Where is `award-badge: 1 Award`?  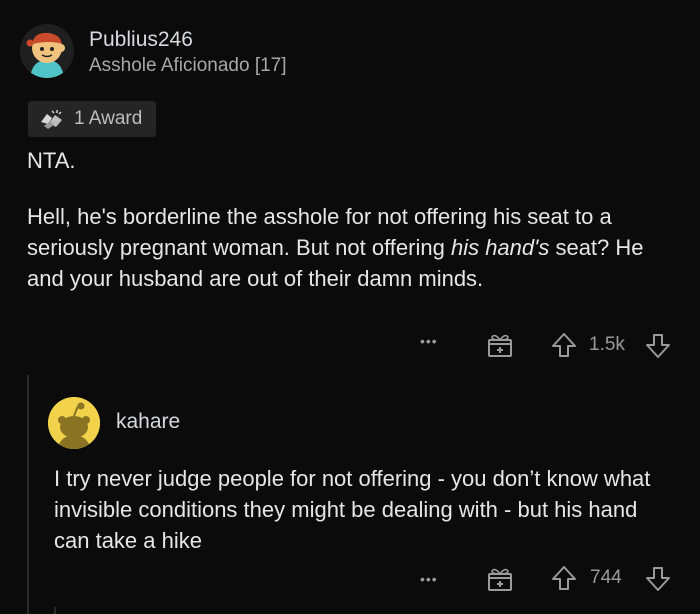 award-badge: 1 Award is located at coordinates (92, 119).